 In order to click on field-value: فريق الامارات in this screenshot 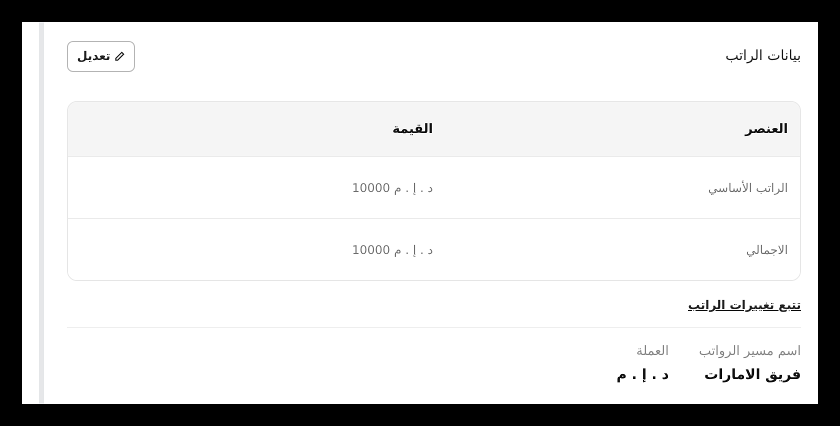, I will do `click(752, 375)`.